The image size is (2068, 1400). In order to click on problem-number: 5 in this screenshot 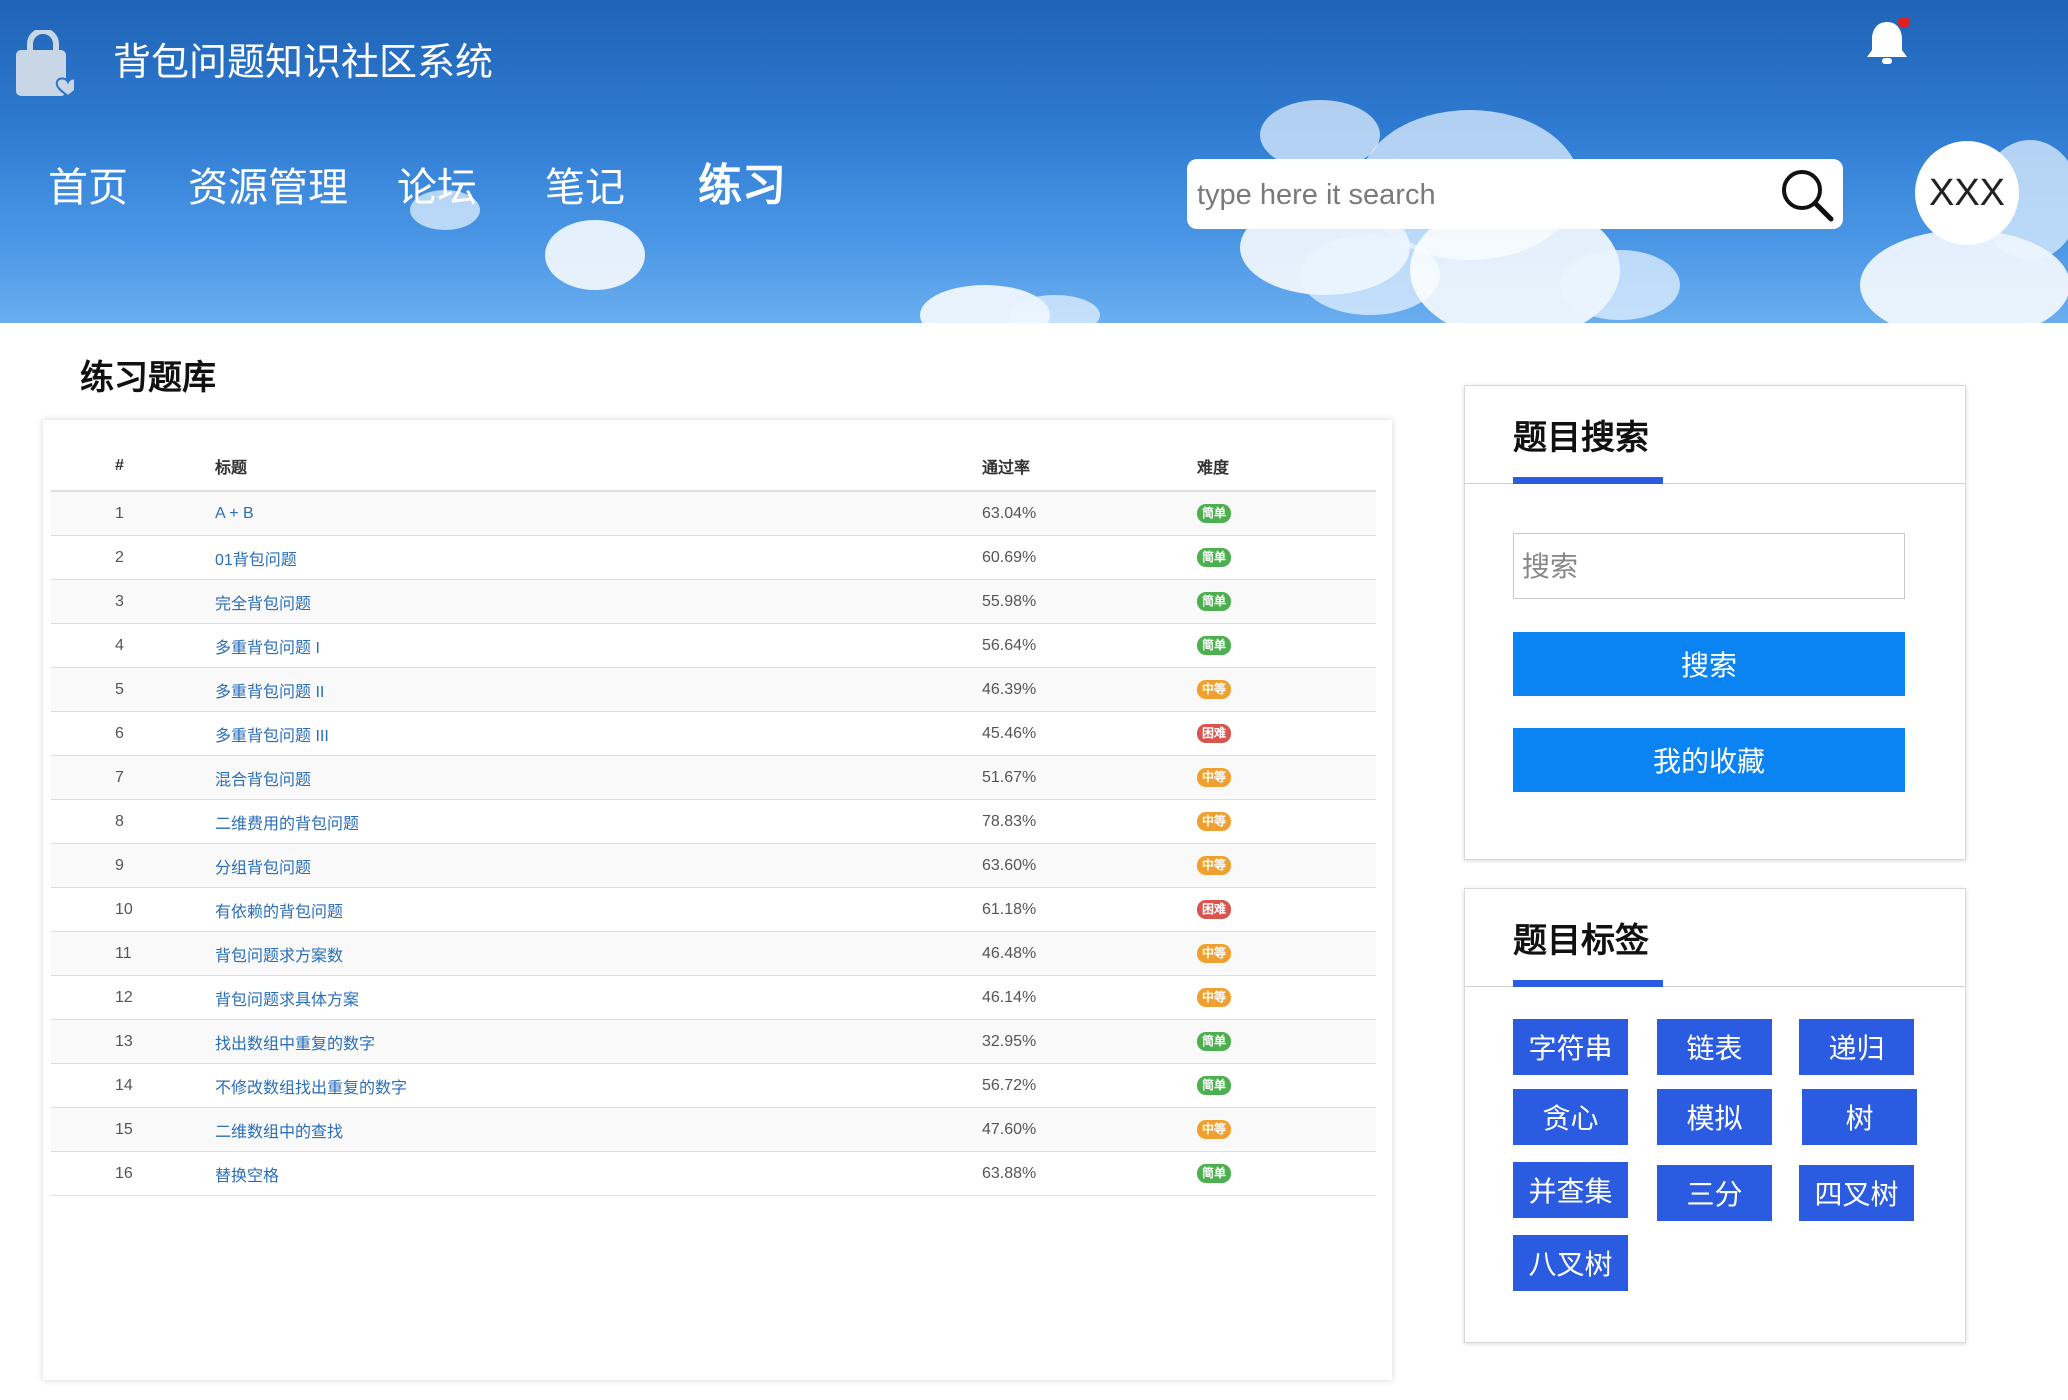, I will do `click(133, 689)`.